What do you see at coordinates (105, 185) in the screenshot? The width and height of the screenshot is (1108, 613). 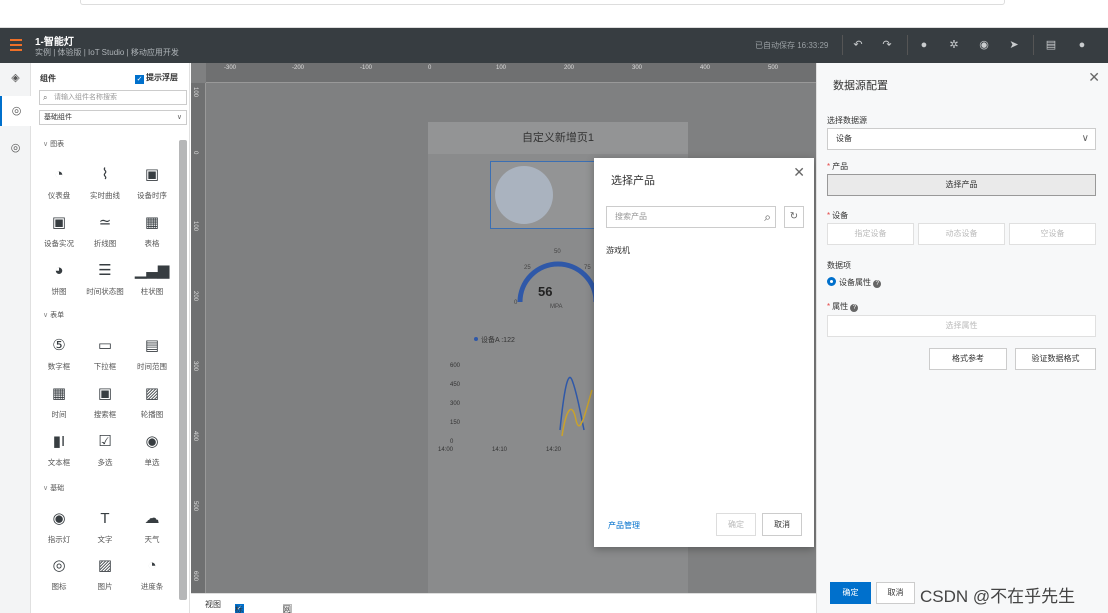 I see `comp-realtime-curve: ⌇ 实时曲线` at bounding box center [105, 185].